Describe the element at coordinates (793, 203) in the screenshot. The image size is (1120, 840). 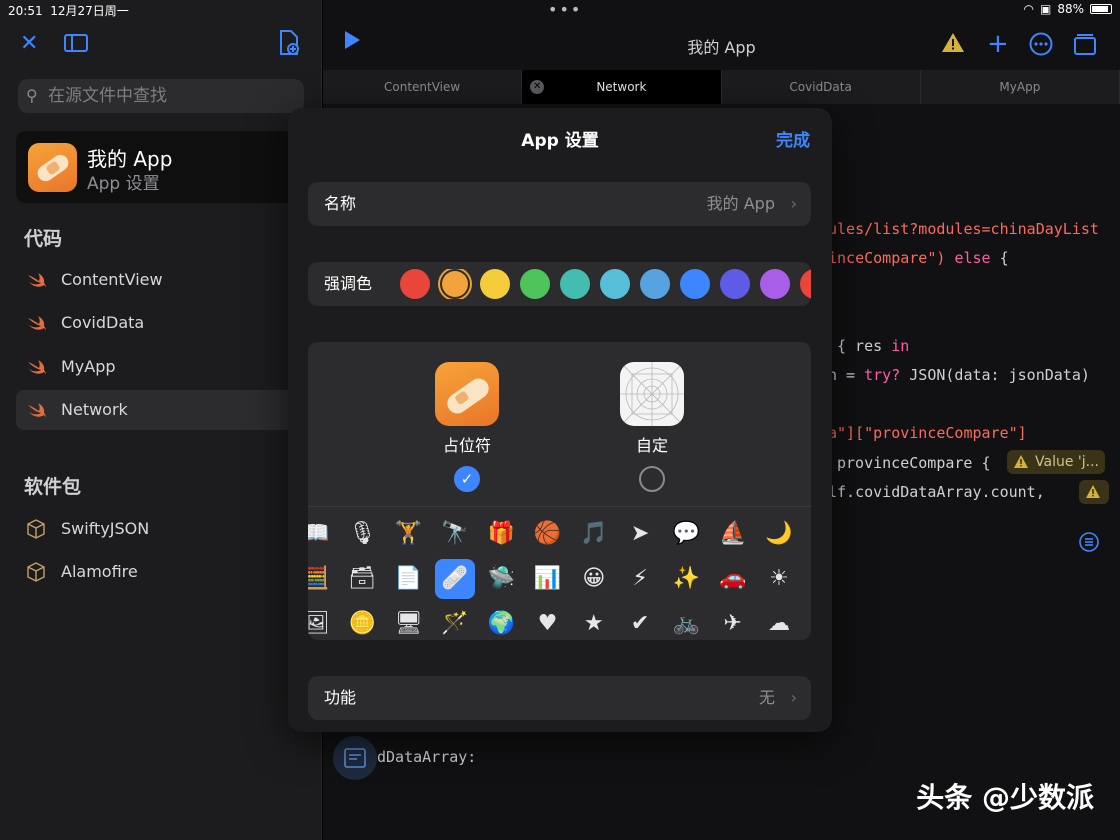
I see `chevron-right-icon: ›` at that location.